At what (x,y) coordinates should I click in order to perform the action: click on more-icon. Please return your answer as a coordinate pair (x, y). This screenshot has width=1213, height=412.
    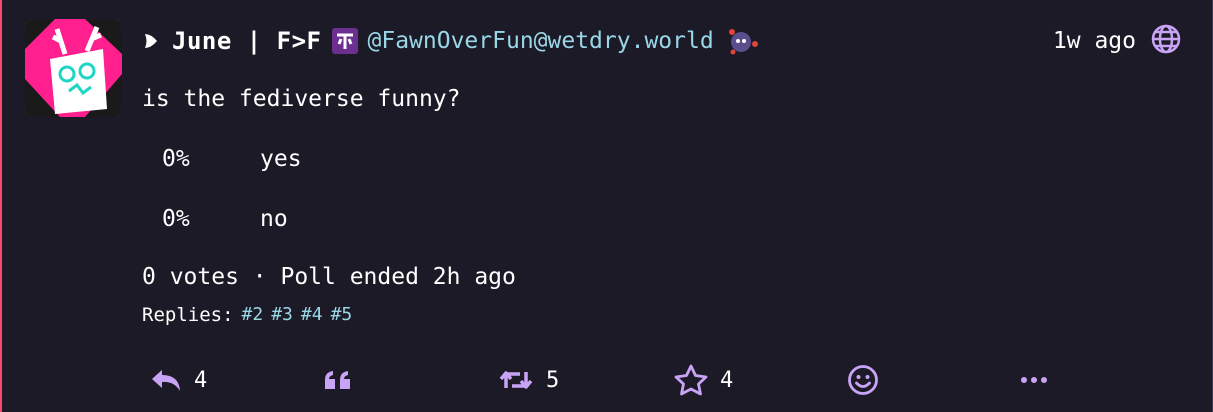
    Looking at the image, I should click on (1034, 380).